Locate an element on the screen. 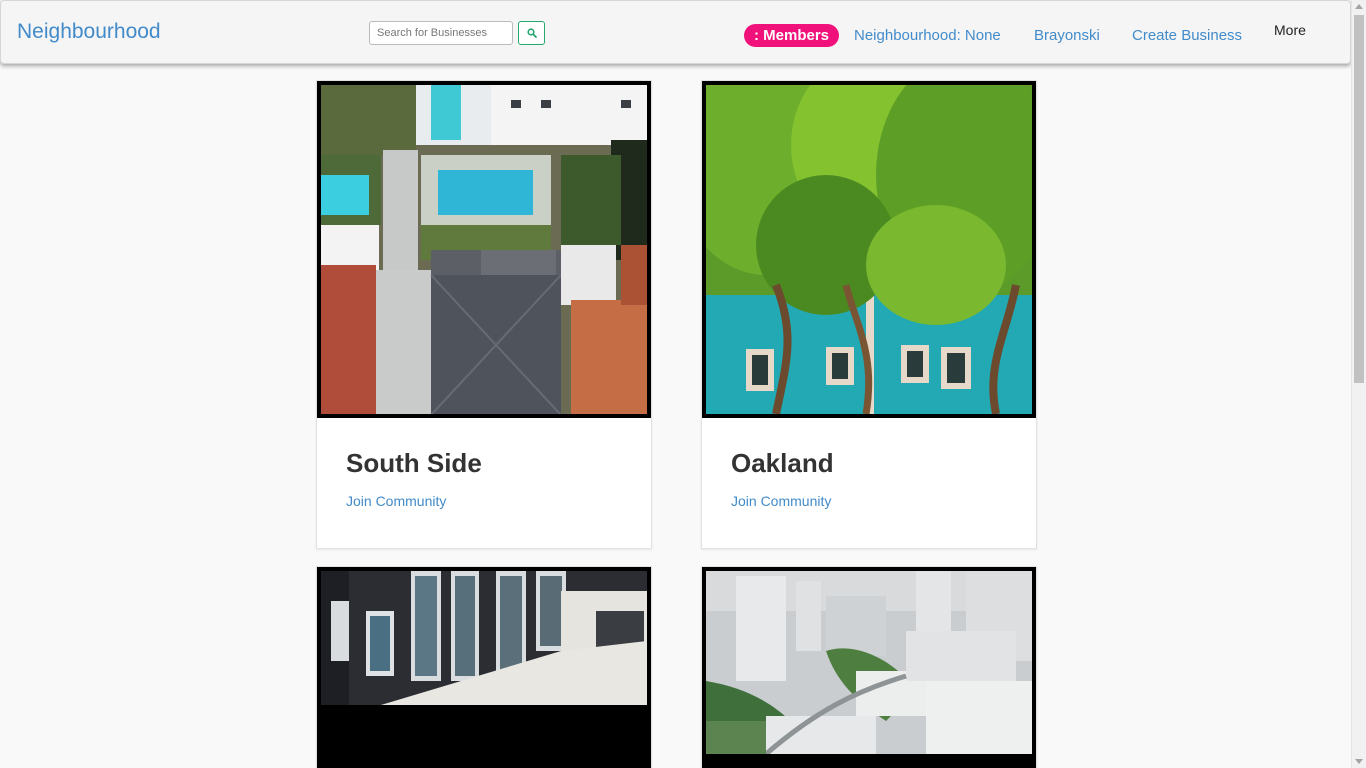 The height and width of the screenshot is (768, 1366). scroll-thumb is located at coordinates (1359, 199).